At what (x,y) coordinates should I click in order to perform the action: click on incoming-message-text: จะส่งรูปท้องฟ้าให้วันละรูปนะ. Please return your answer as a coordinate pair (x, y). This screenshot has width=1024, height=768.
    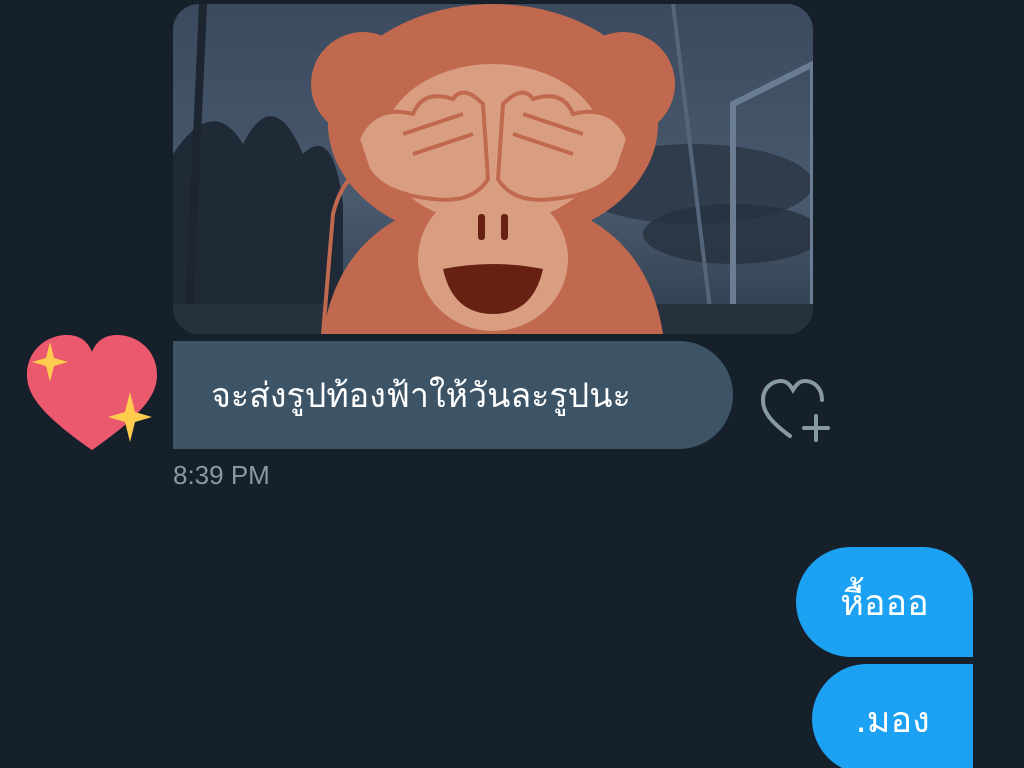
    Looking at the image, I should click on (421, 396).